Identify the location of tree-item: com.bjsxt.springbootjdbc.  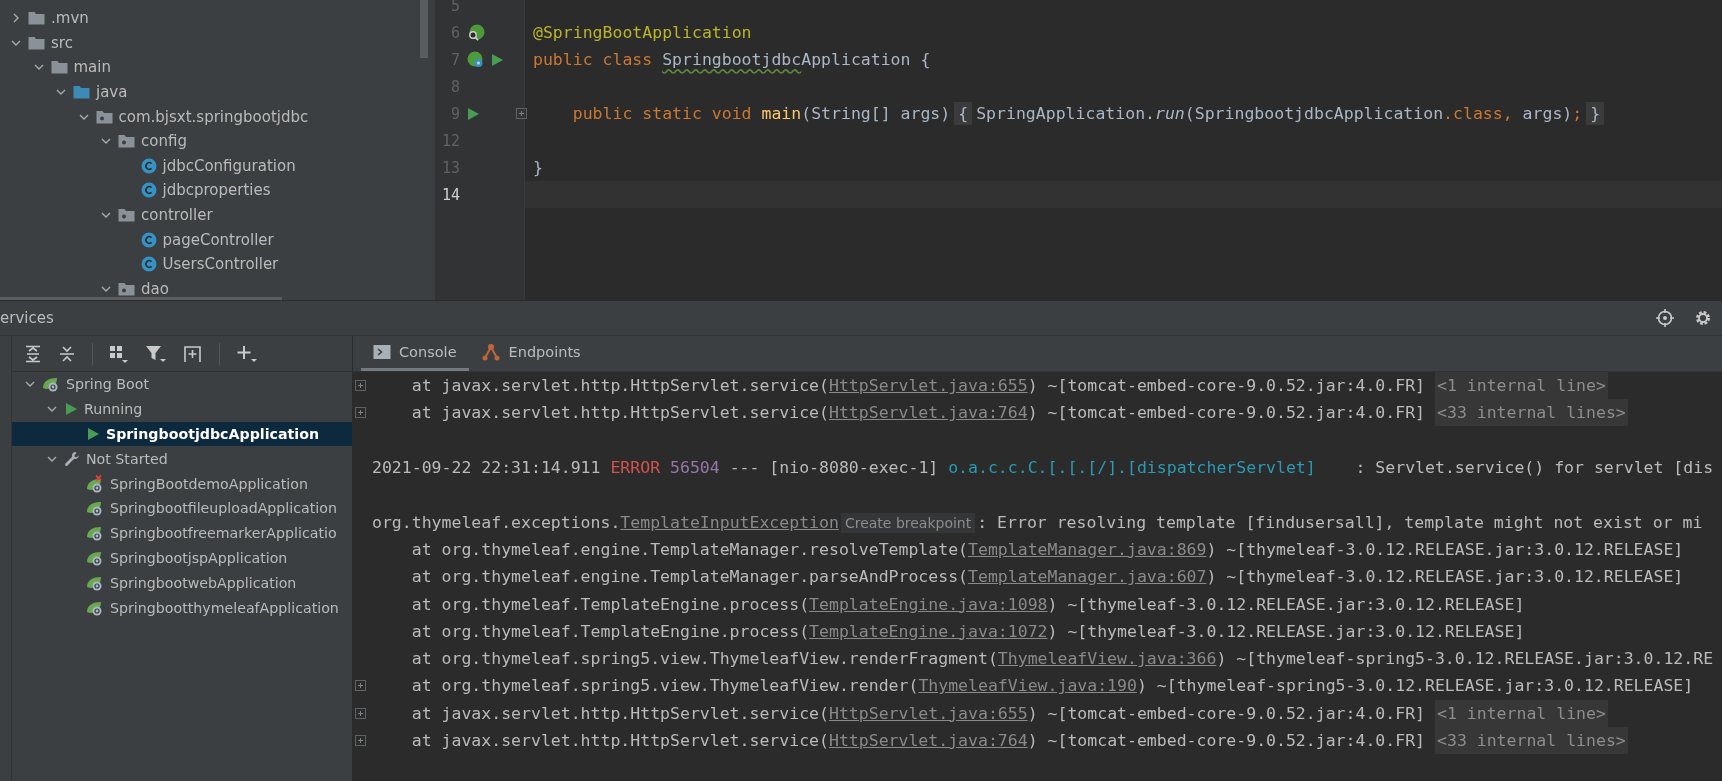
(213, 116).